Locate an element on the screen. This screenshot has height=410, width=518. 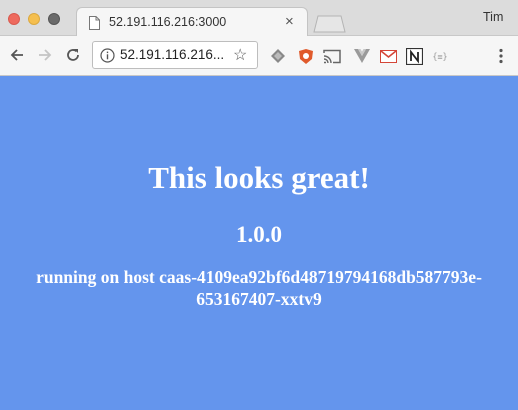
forward-button is located at coordinates (45, 55).